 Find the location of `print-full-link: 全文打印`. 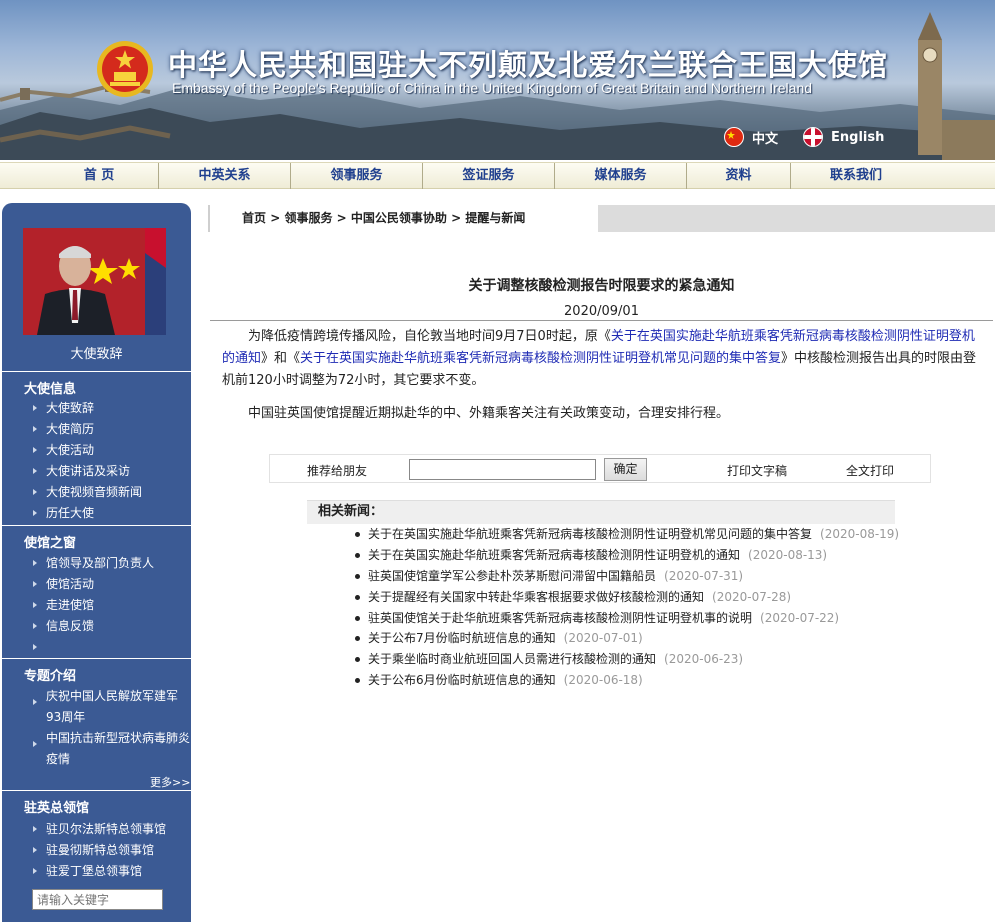

print-full-link: 全文打印 is located at coordinates (870, 470).